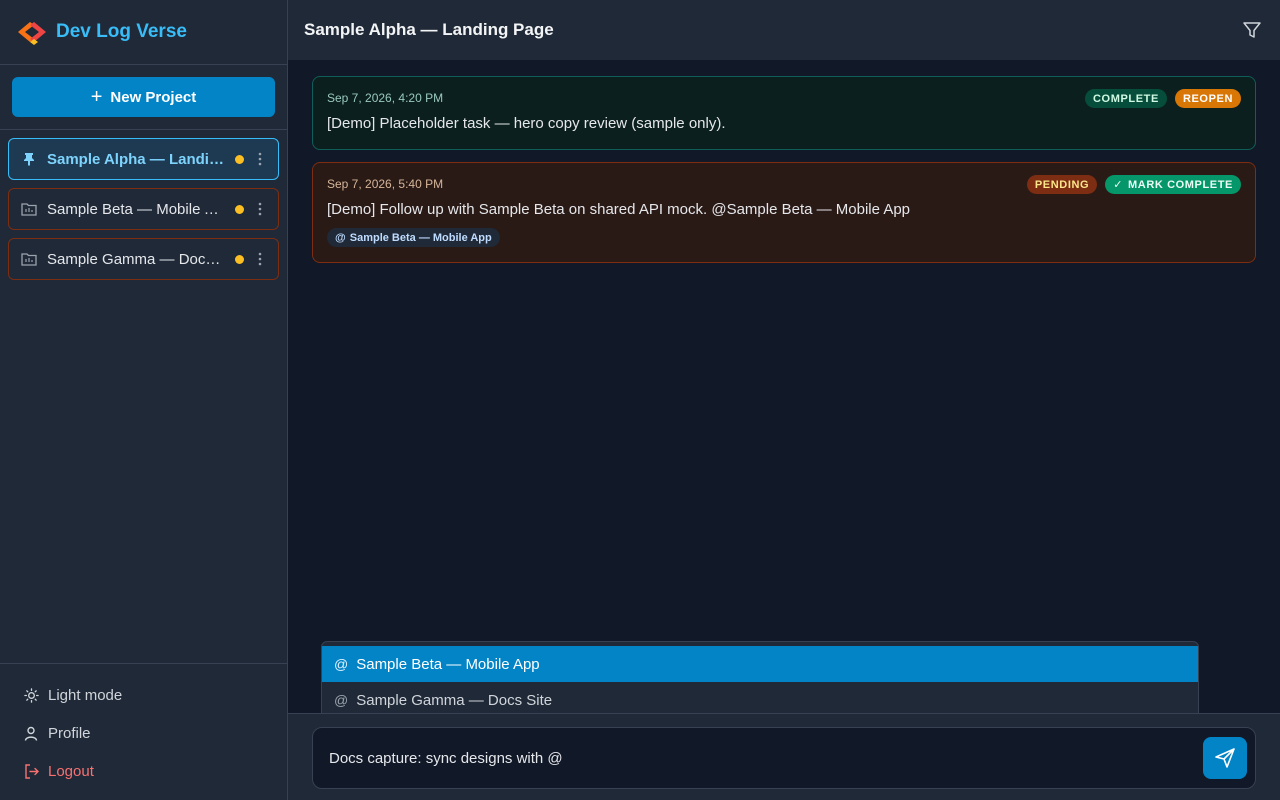 The height and width of the screenshot is (800, 1280). I want to click on entry-actions: COMPLETE REOPEN, so click(1163, 98).